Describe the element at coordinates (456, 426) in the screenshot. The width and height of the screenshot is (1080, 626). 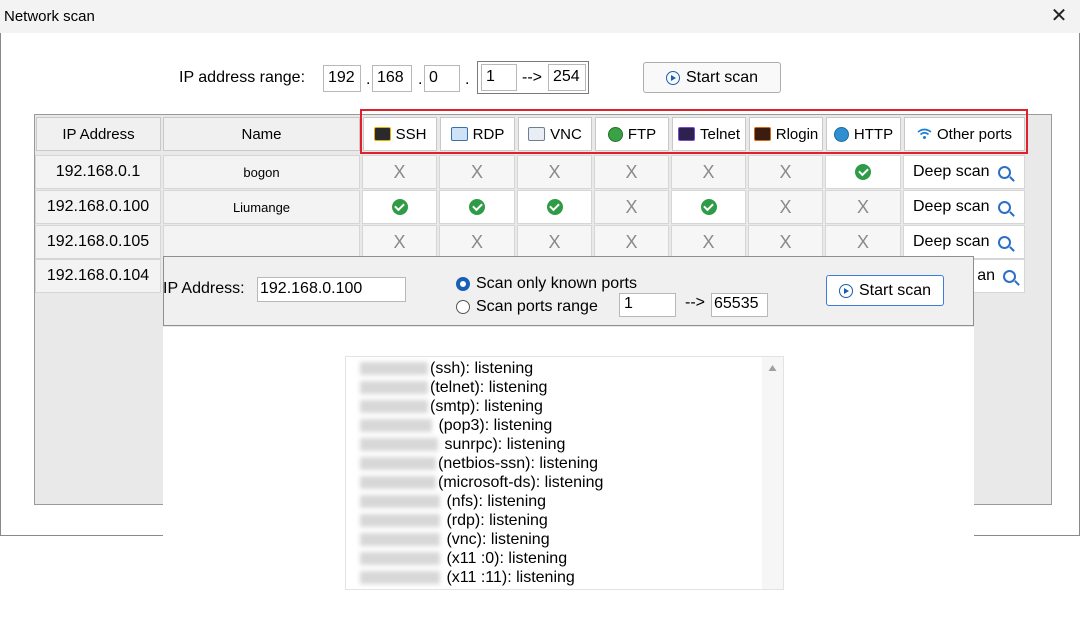
I see `list-item: (pop3): listening` at that location.